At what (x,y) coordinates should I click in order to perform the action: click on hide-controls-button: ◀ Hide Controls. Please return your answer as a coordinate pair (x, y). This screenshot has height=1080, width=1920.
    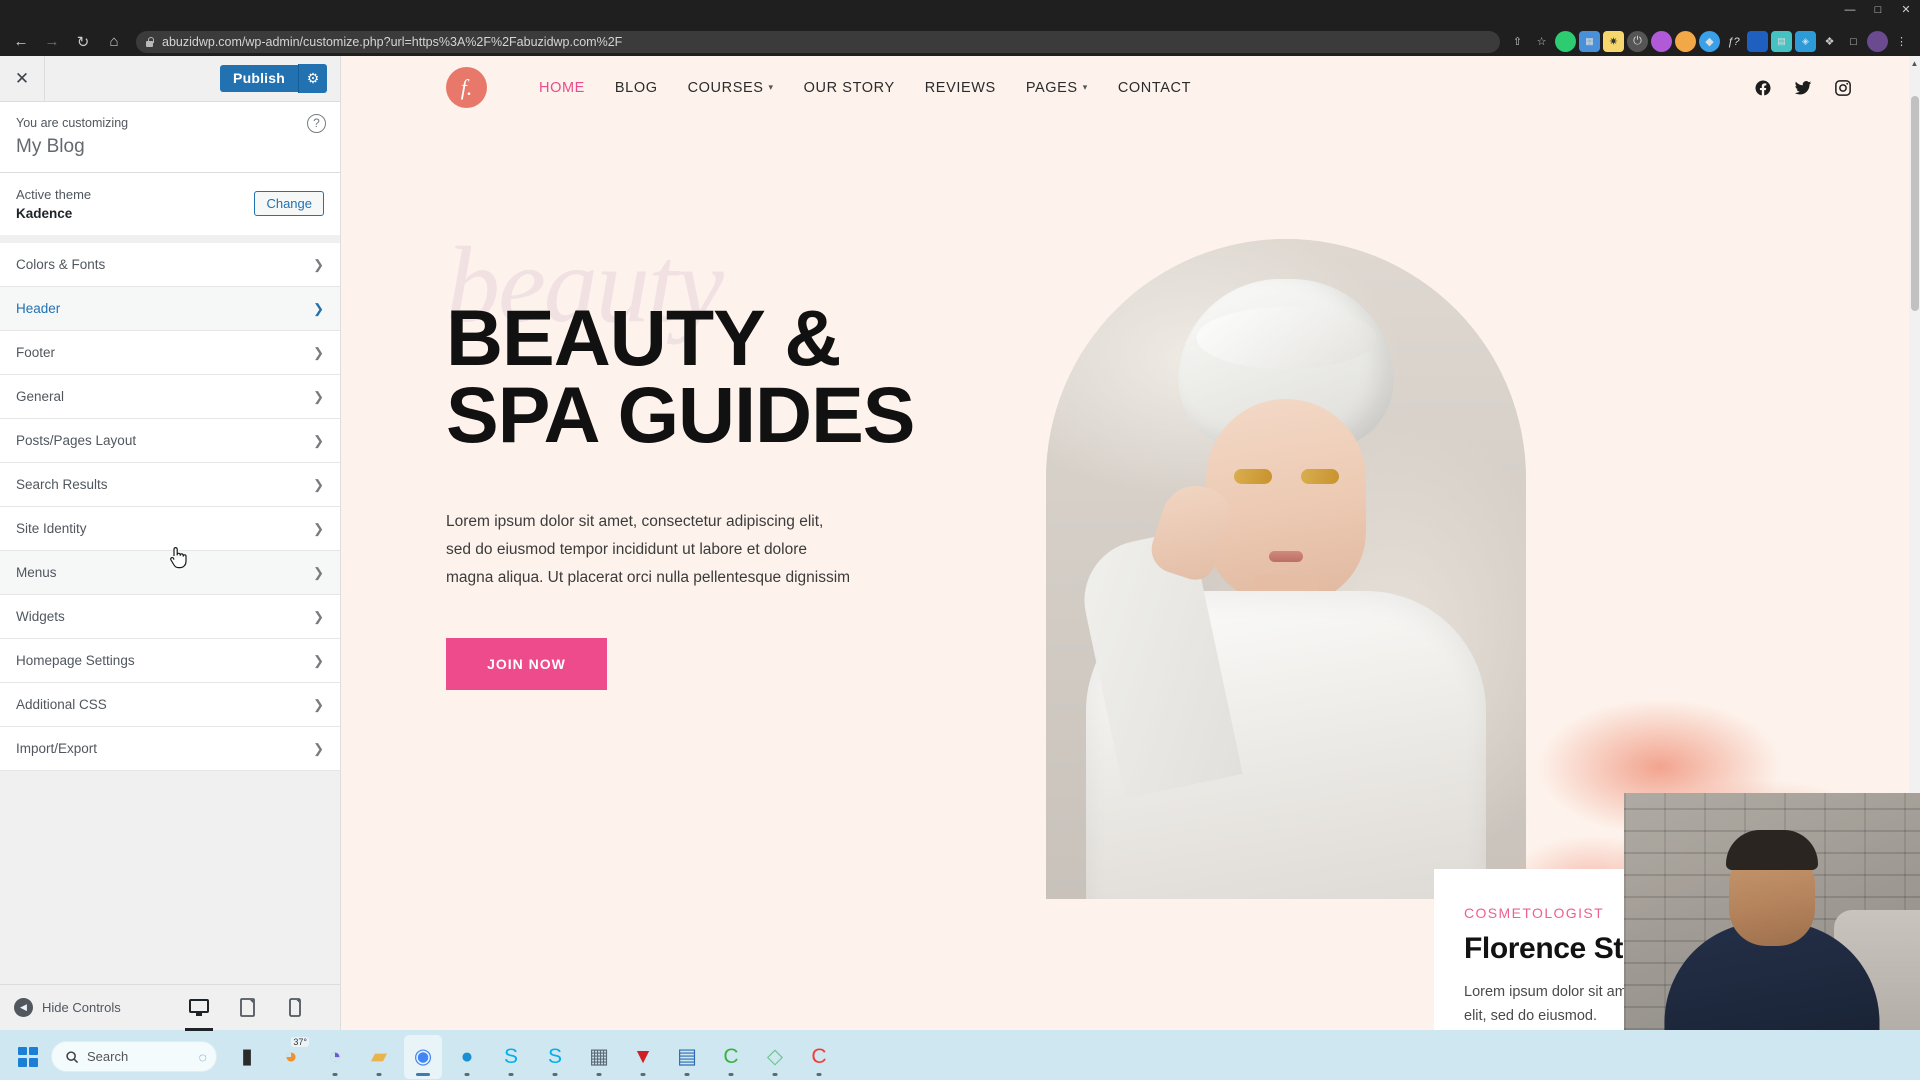
    Looking at the image, I should click on (67, 1007).